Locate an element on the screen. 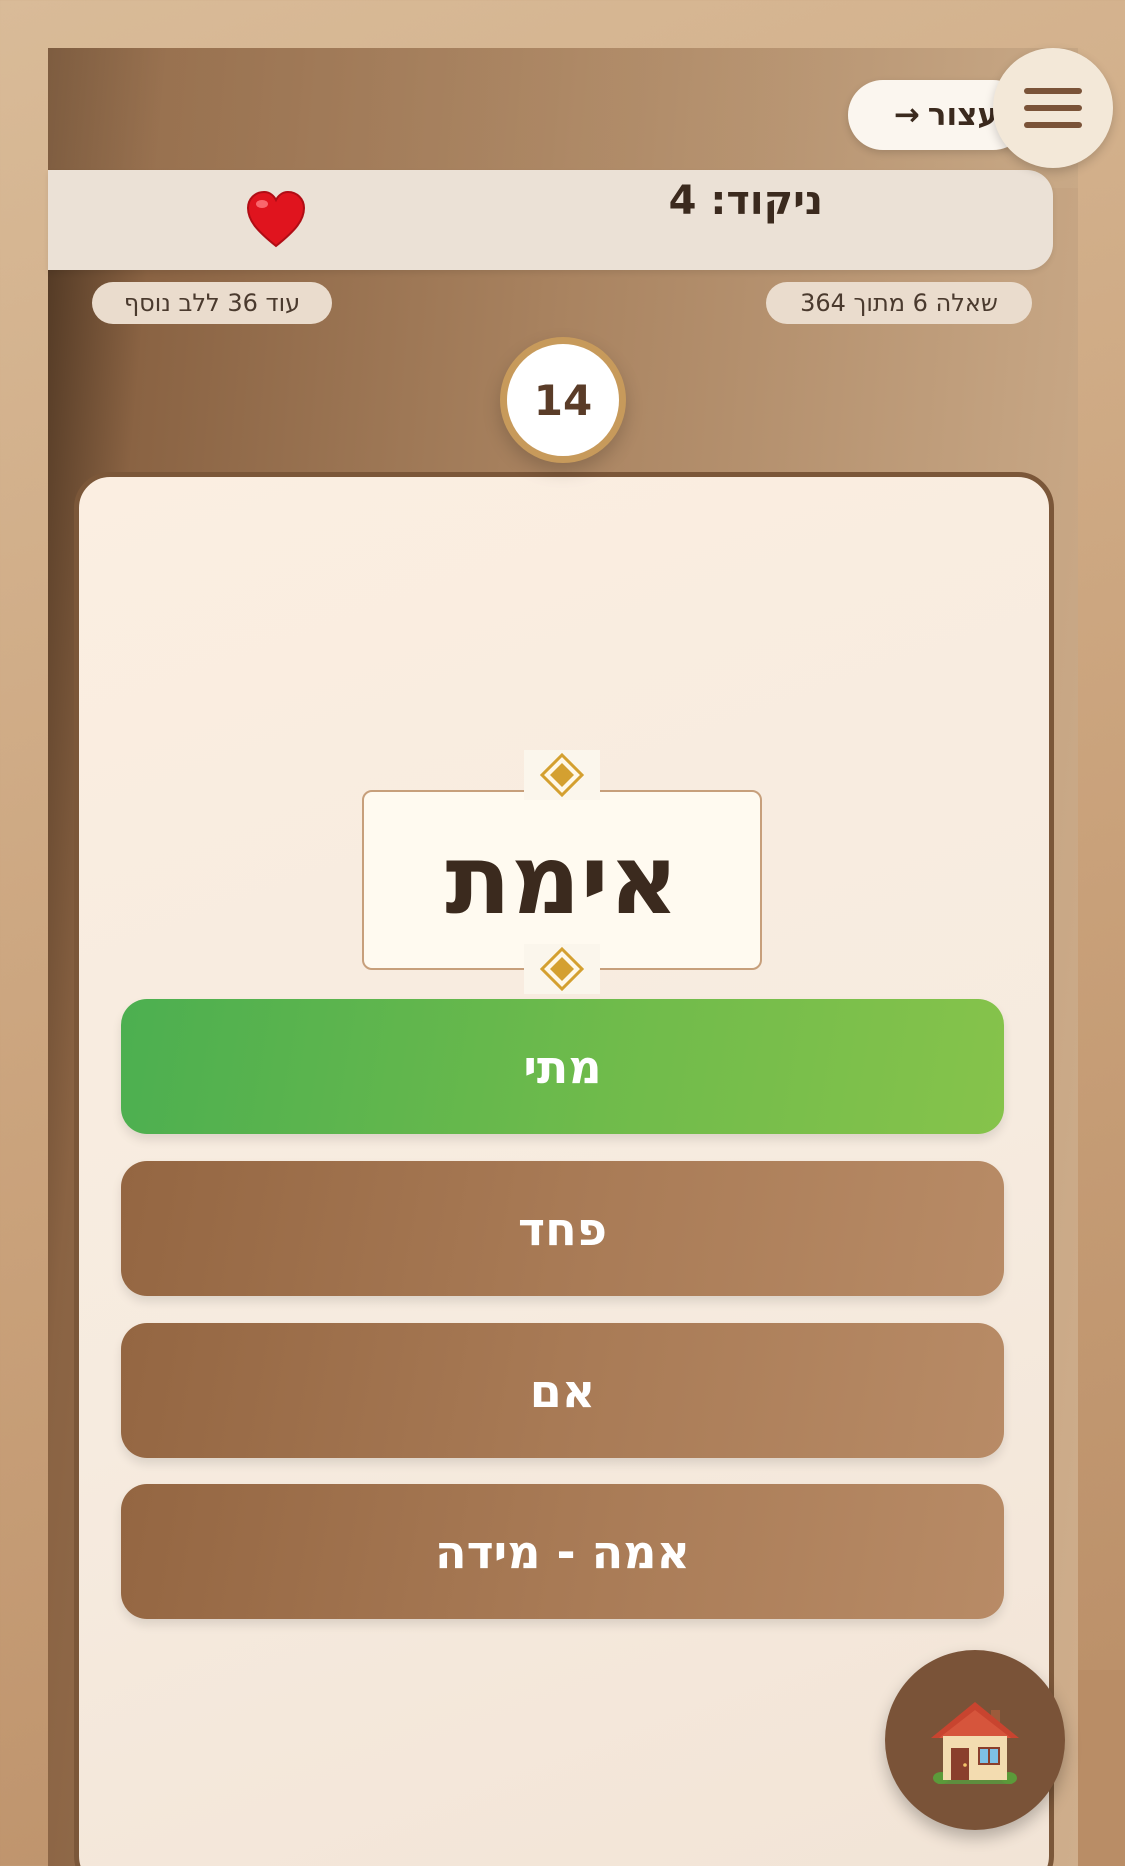 This screenshot has width=1125, height=1866. question-counter: שאלה 6 מתוך 364 is located at coordinates (899, 303).